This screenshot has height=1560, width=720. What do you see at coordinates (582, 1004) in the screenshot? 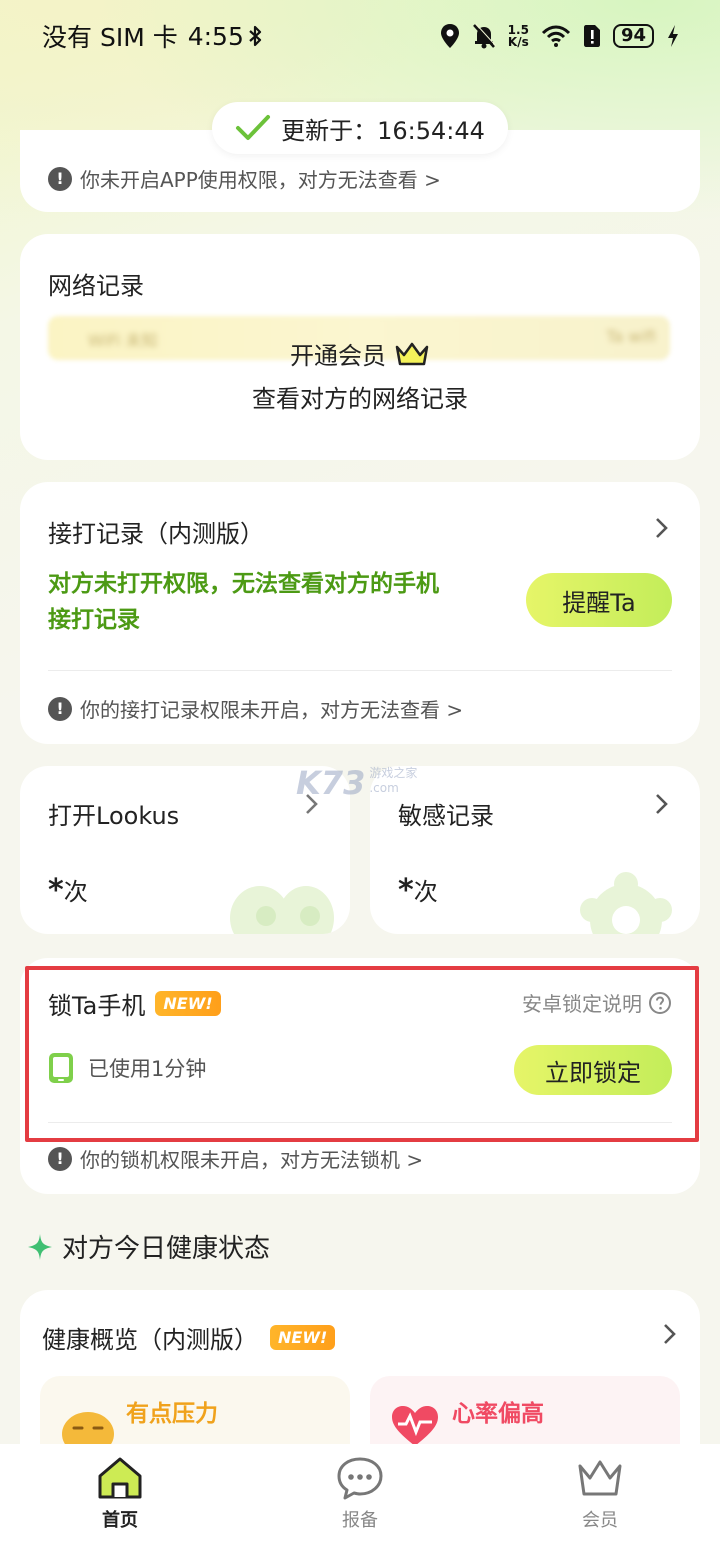
I see `android-lock-help-text: 安卓锁定说明` at bounding box center [582, 1004].